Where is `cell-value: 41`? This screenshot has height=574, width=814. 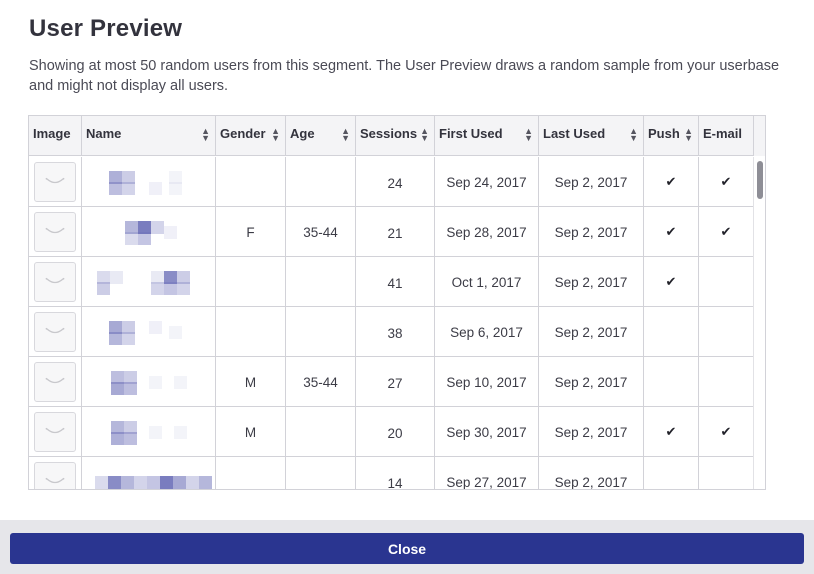 cell-value: 41 is located at coordinates (395, 283).